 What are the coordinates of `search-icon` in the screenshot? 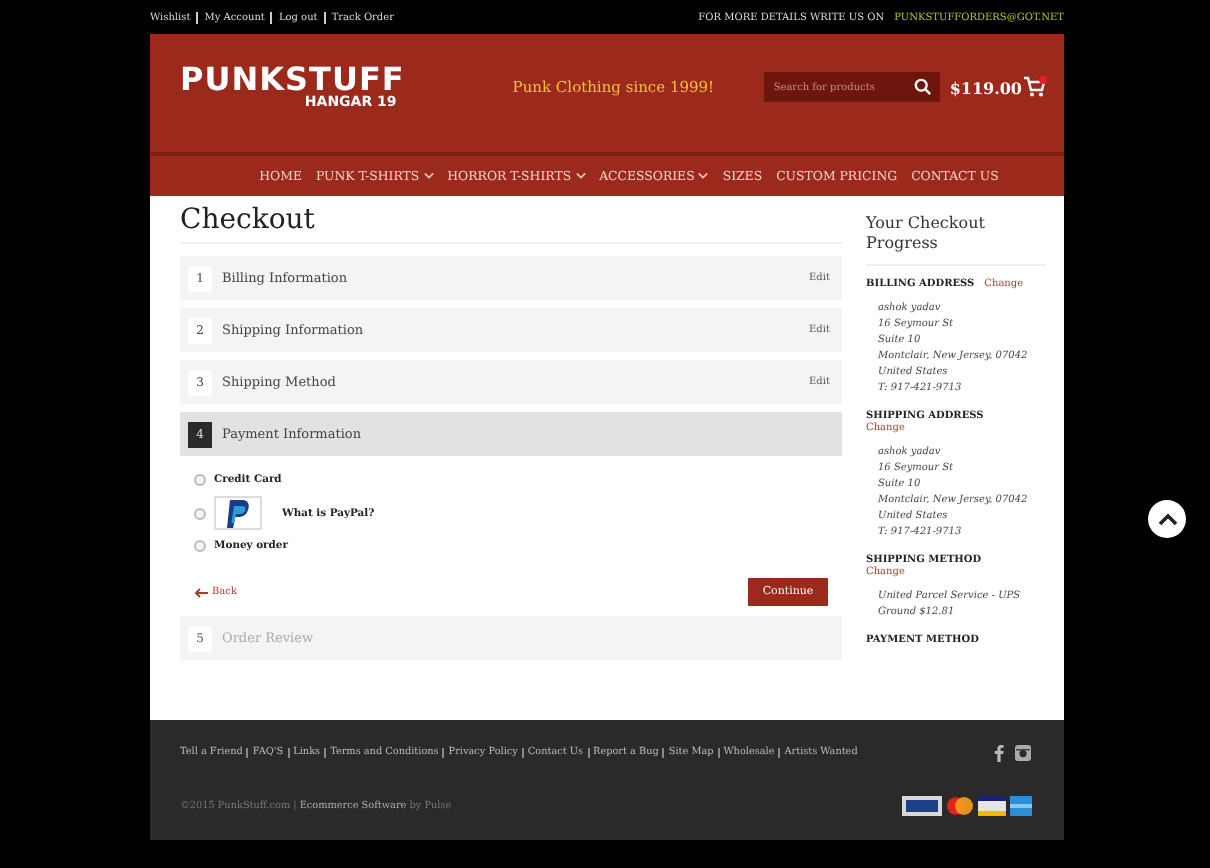 It's located at (923, 87).